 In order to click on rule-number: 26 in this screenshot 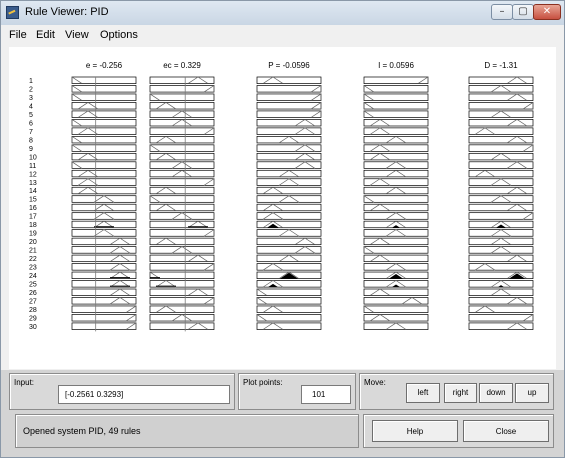, I will do `click(33, 293)`.